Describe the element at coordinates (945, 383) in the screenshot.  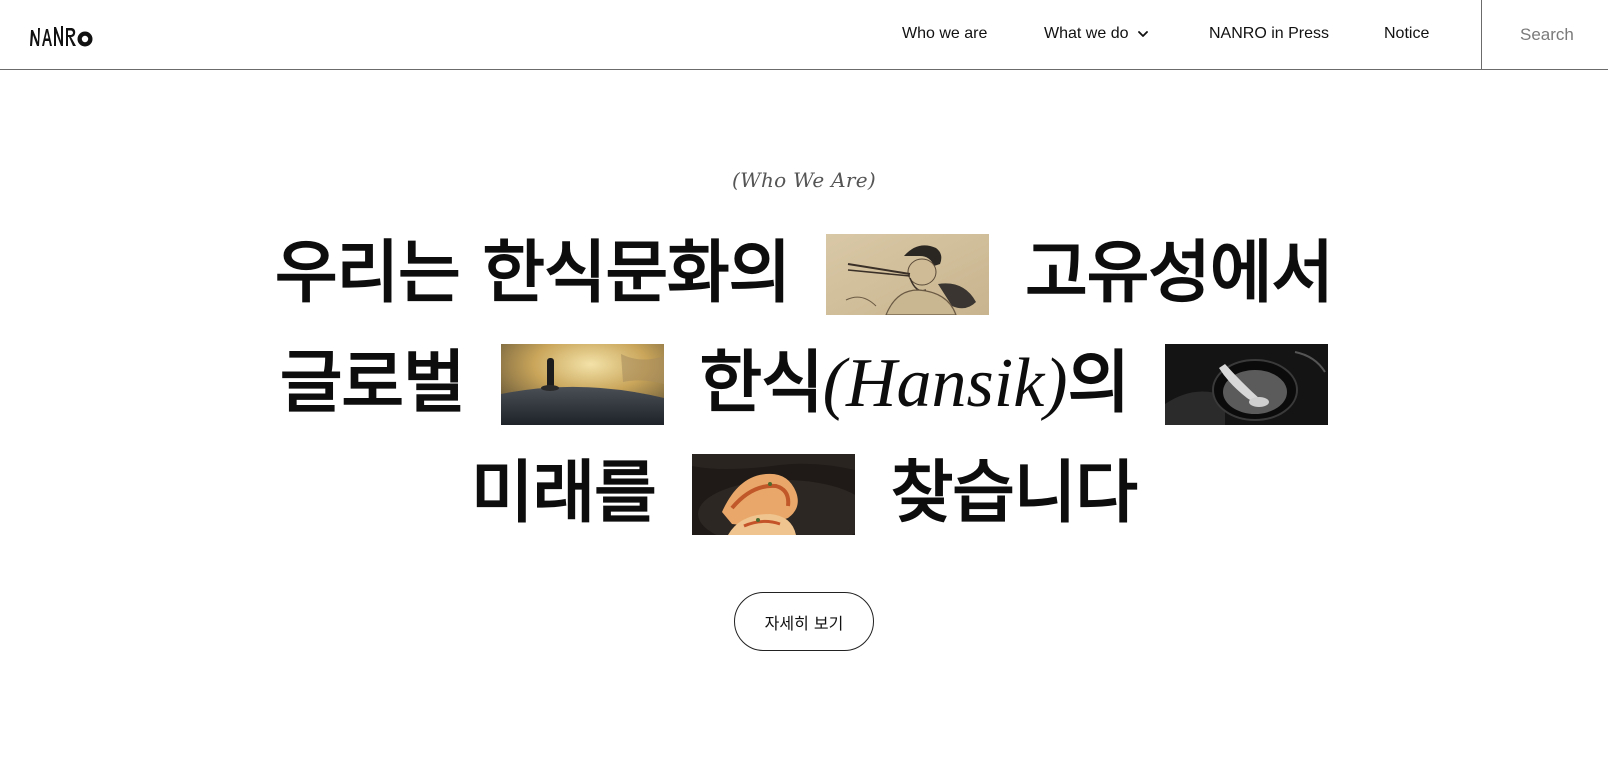
I see `headline-hansik-latin: (Hansik)` at that location.